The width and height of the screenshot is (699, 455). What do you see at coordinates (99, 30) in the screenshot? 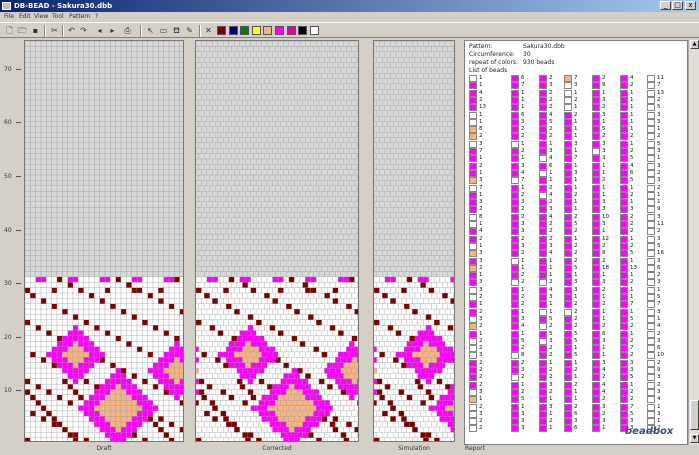
I see `arrow-left-icon: ◂` at bounding box center [99, 30].